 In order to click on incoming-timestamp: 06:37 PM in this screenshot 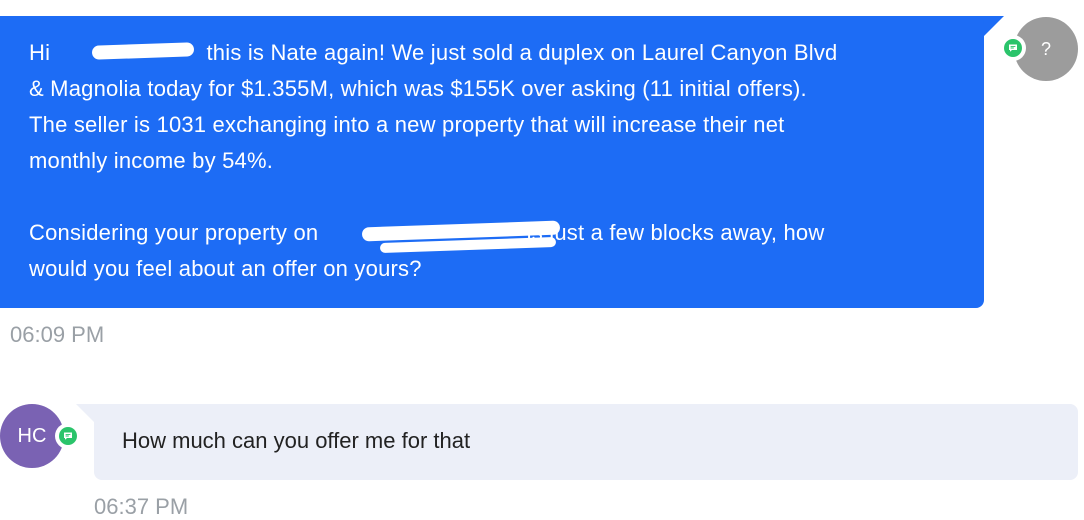, I will do `click(141, 506)`.